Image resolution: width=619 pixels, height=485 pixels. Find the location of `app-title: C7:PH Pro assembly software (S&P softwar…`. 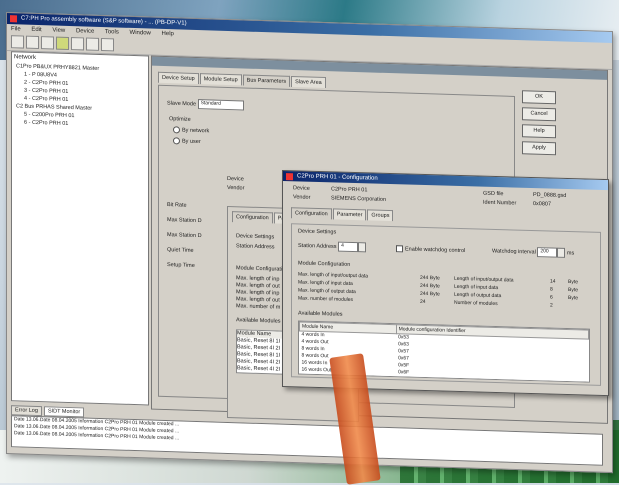

app-title: C7:PH Pro assembly software (S&P softwar… is located at coordinates (104, 20).